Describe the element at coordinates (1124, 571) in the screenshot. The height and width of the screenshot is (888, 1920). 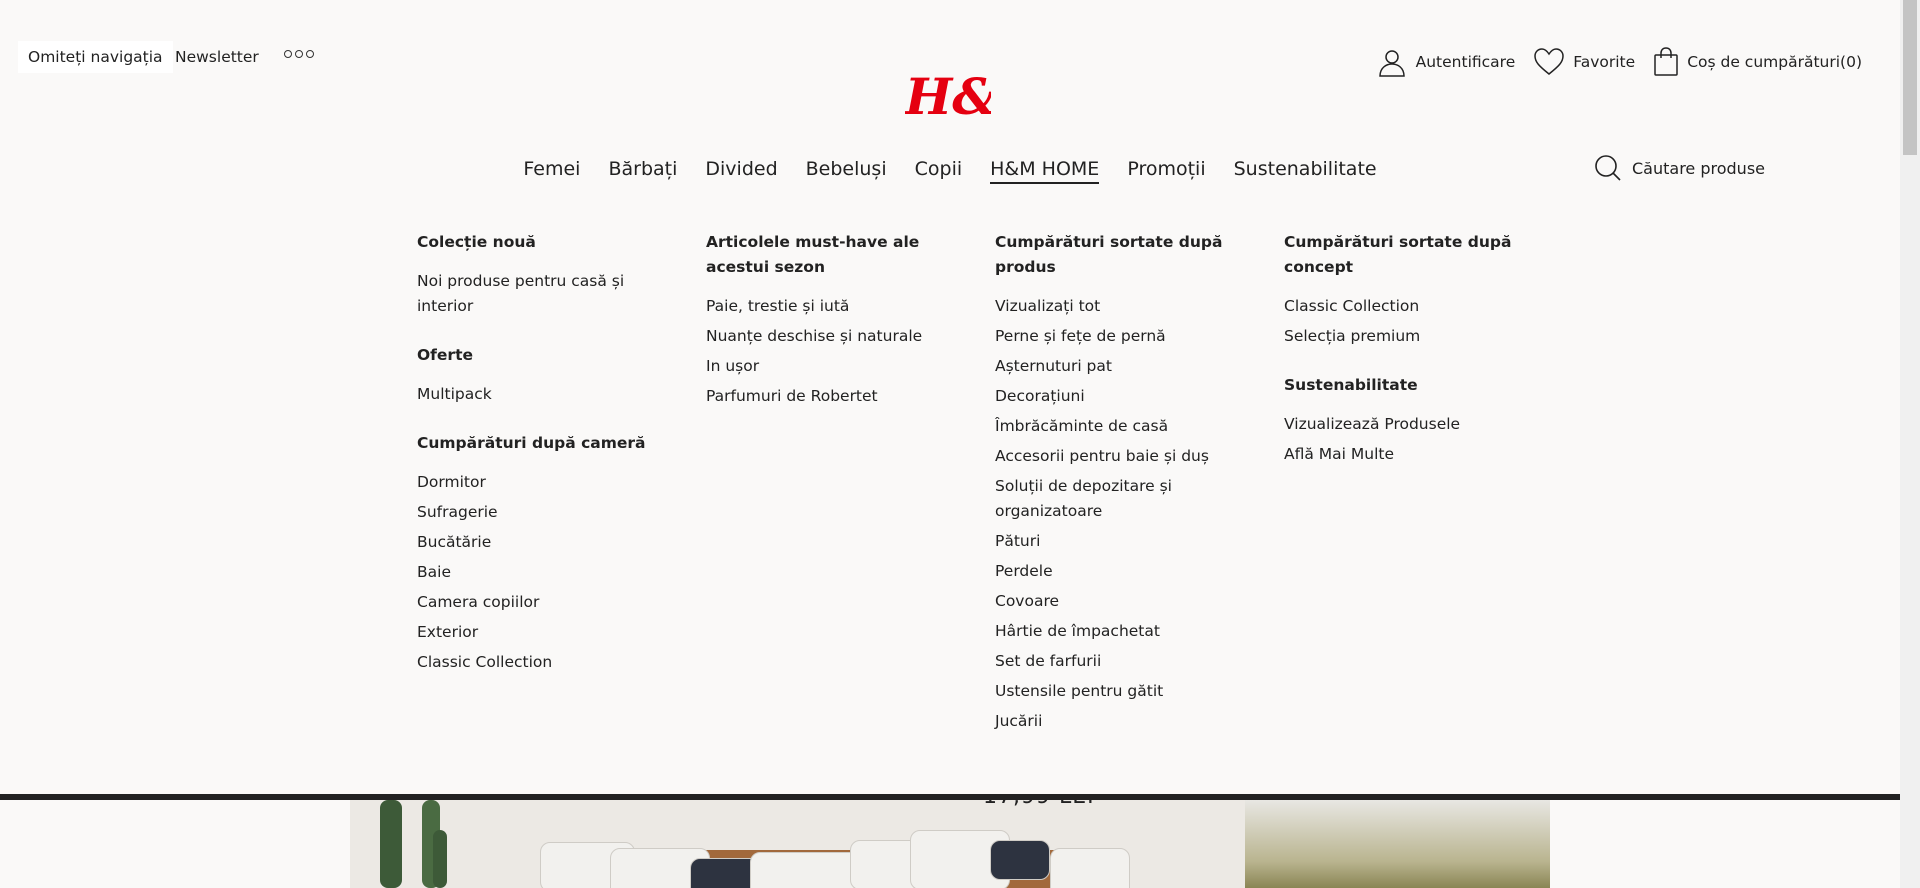
I see `mega-menu-link: Perdele` at that location.